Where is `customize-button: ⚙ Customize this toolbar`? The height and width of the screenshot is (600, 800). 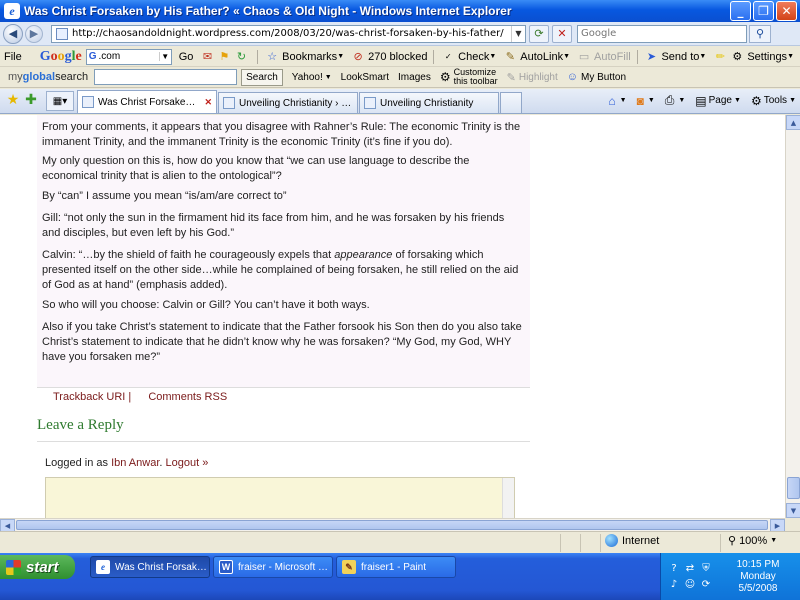
customize-button: ⚙ Customize this toolbar is located at coordinates (469, 77).